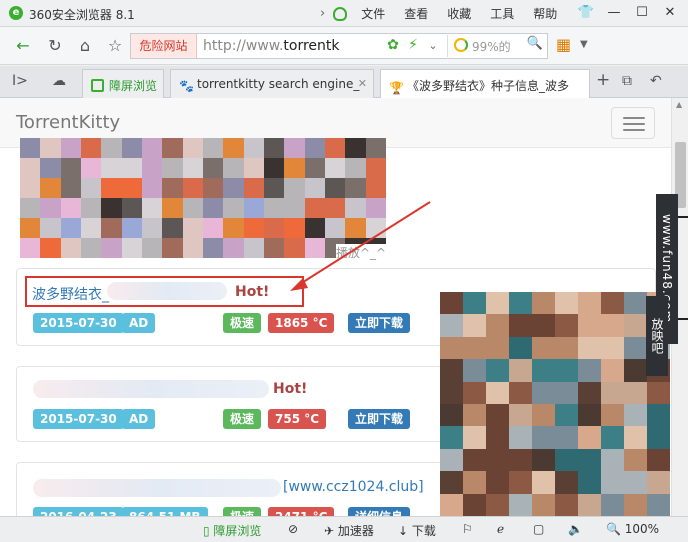 This screenshot has height=542, width=688. I want to click on back-arrow-icon: ←, so click(23, 46).